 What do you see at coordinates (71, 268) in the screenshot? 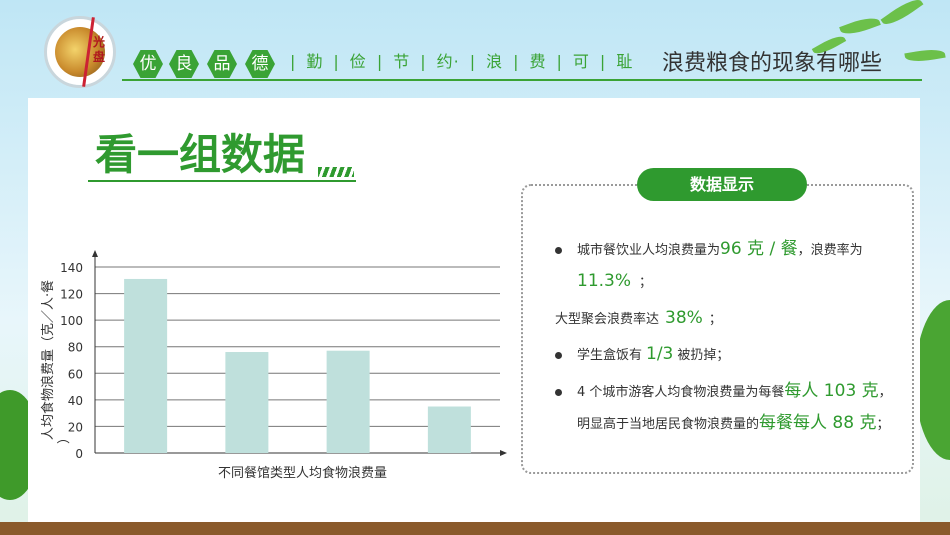
I see `y-tick-label: 140` at bounding box center [71, 268].